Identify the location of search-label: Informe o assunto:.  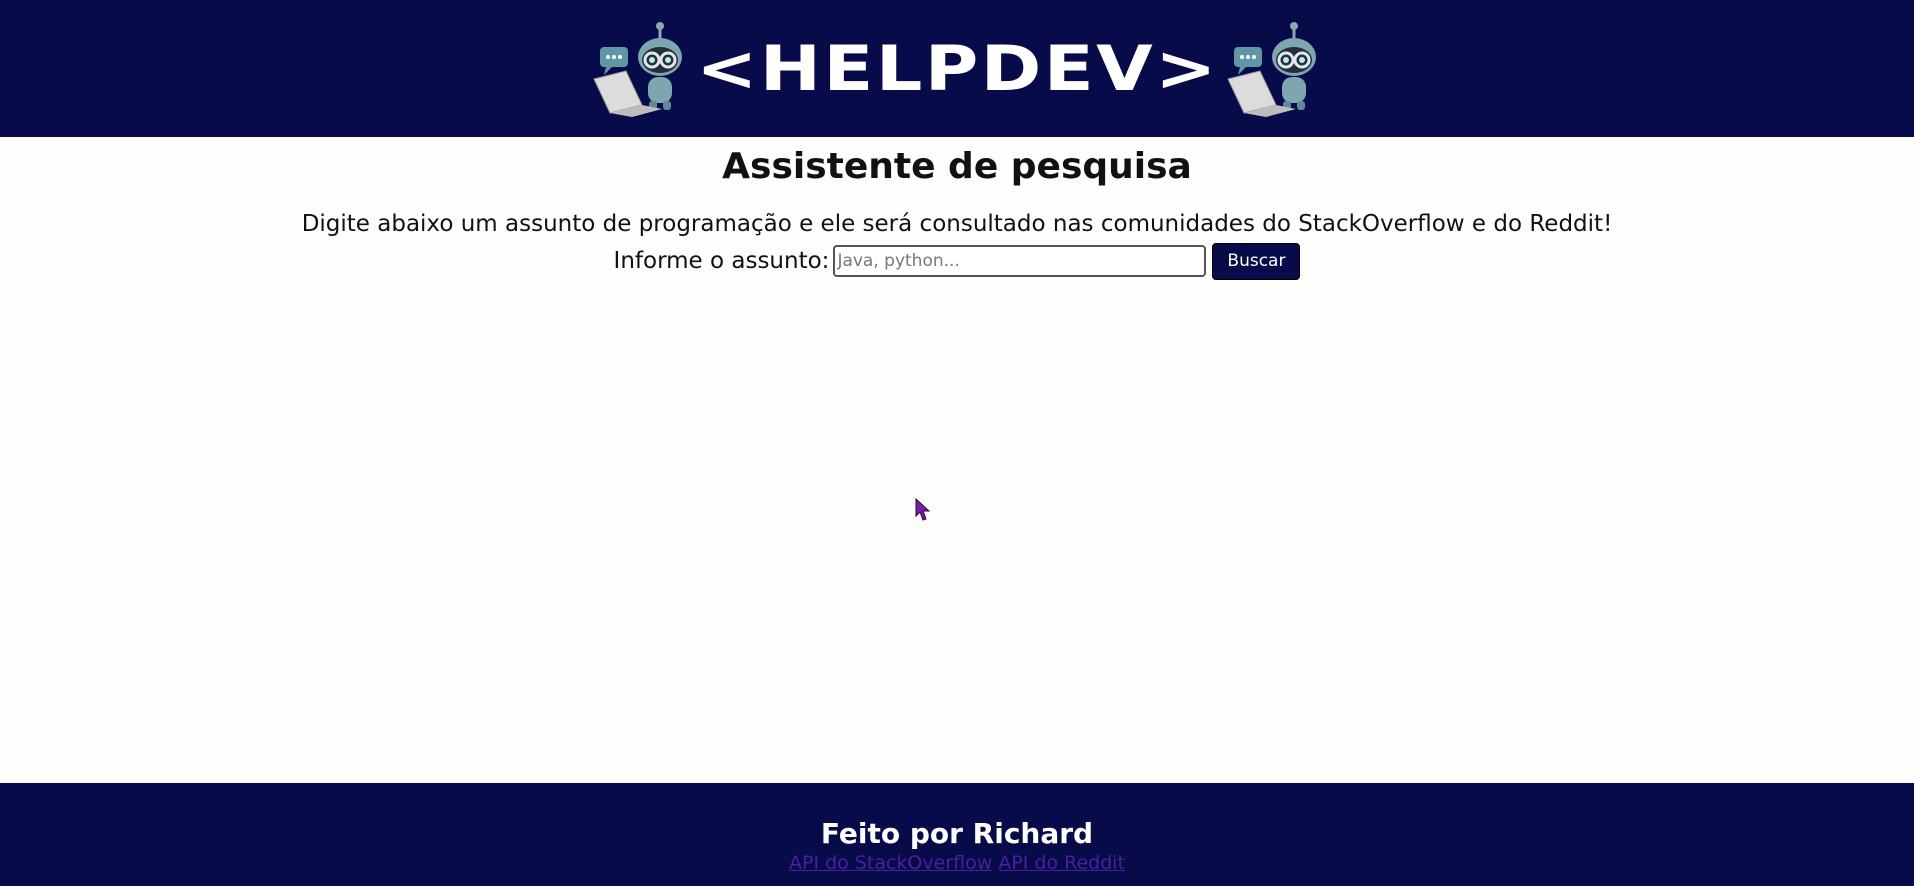
(721, 261).